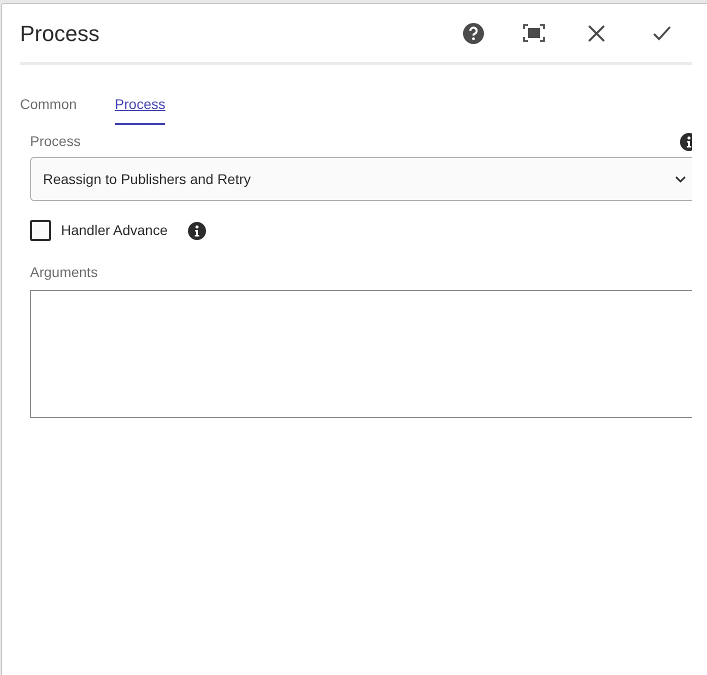 The image size is (707, 675). What do you see at coordinates (534, 33) in the screenshot?
I see `fullscreen-icon` at bounding box center [534, 33].